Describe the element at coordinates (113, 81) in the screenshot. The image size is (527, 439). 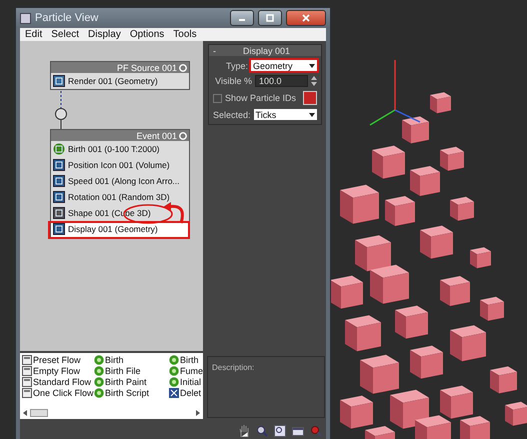
I see `operator-label: Render 001 (Geometry)` at that location.